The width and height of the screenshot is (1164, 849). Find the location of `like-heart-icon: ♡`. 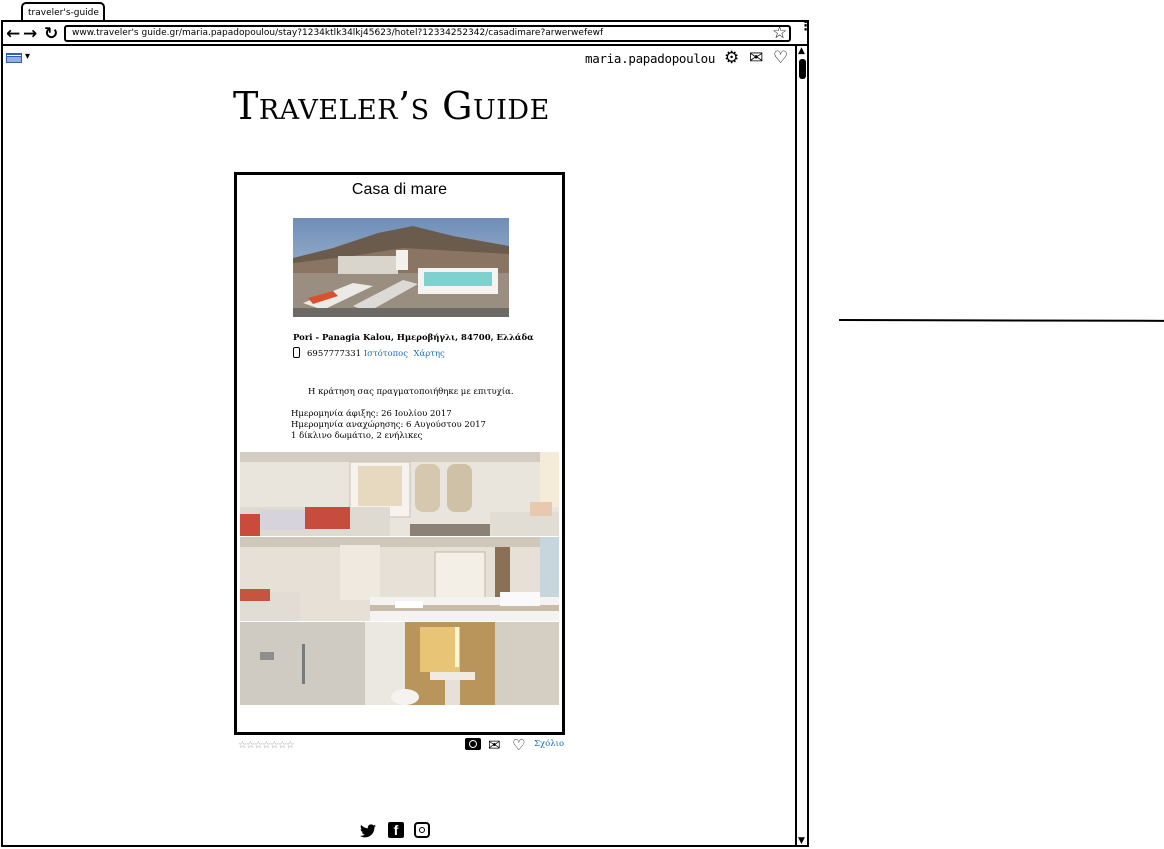

like-heart-icon: ♡ is located at coordinates (518, 745).